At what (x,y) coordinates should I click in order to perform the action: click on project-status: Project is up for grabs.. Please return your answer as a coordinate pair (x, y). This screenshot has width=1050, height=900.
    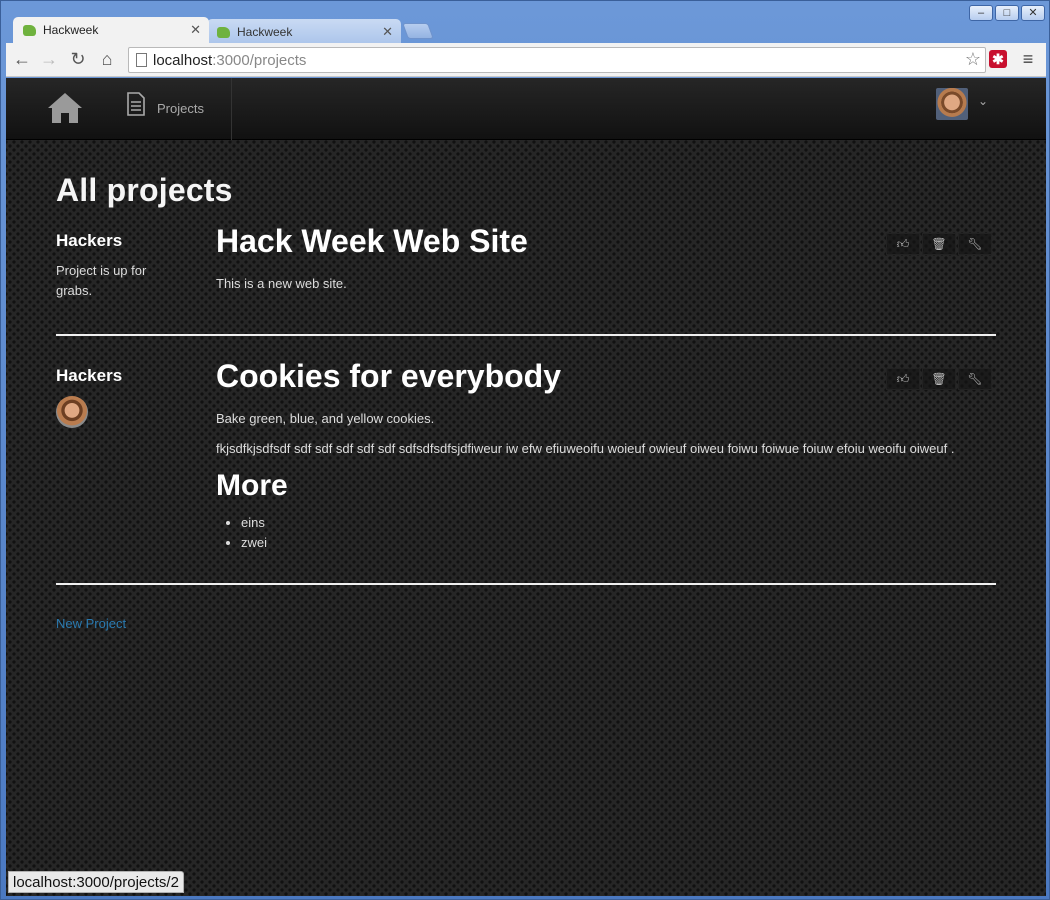
    Looking at the image, I should click on (101, 280).